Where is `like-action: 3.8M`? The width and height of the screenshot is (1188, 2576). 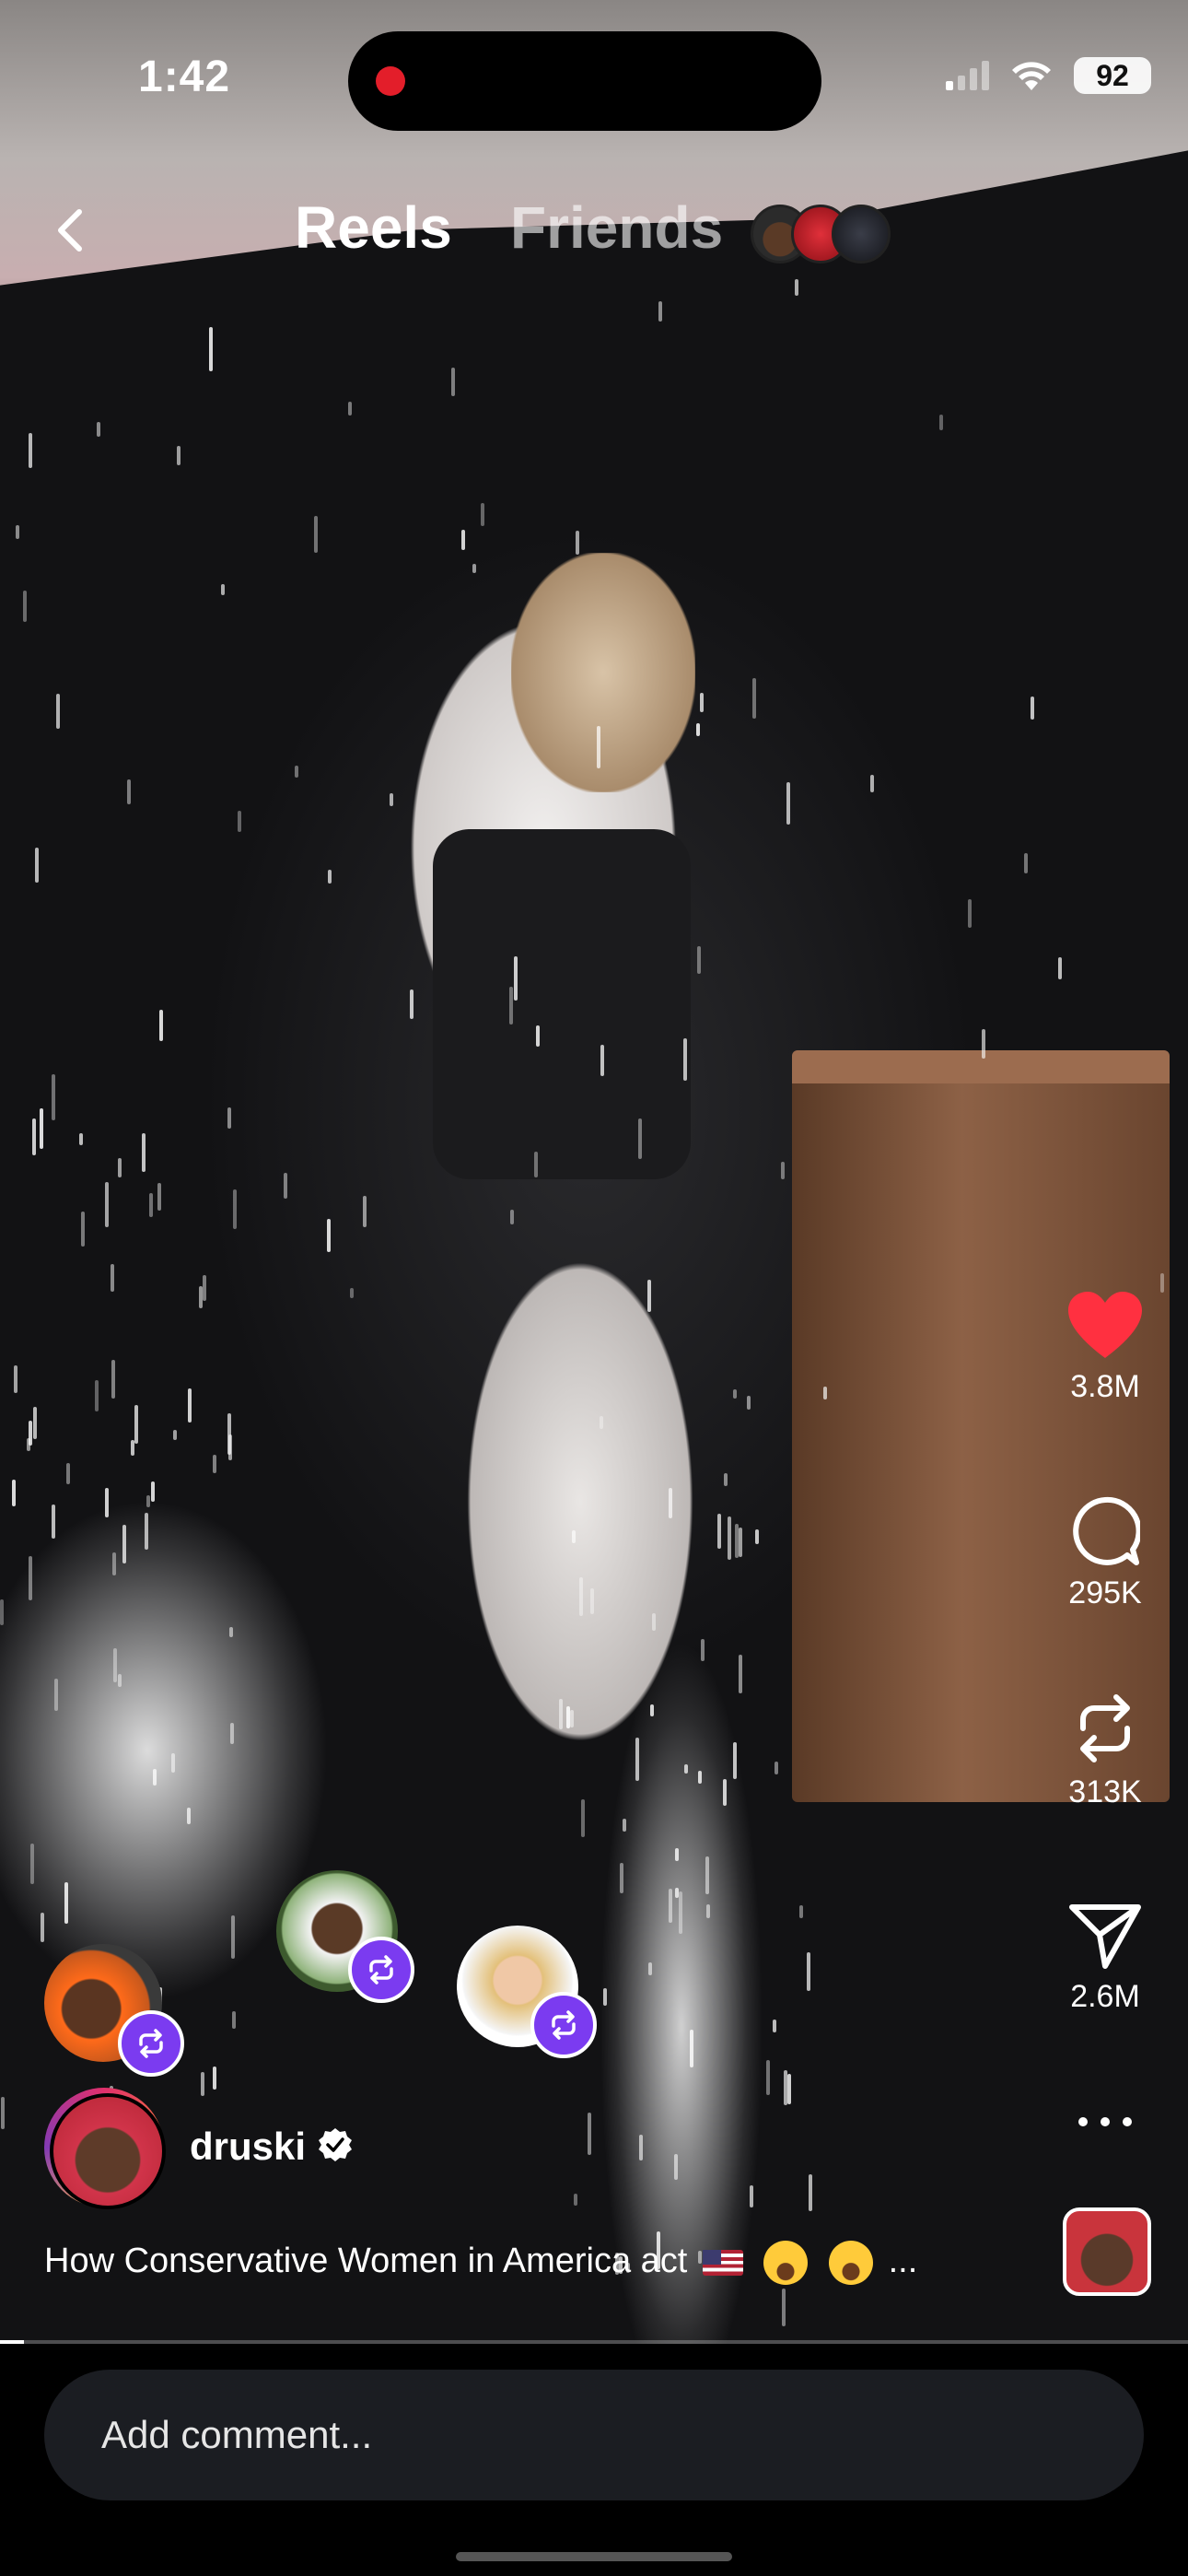
like-action: 3.8M is located at coordinates (1105, 1347).